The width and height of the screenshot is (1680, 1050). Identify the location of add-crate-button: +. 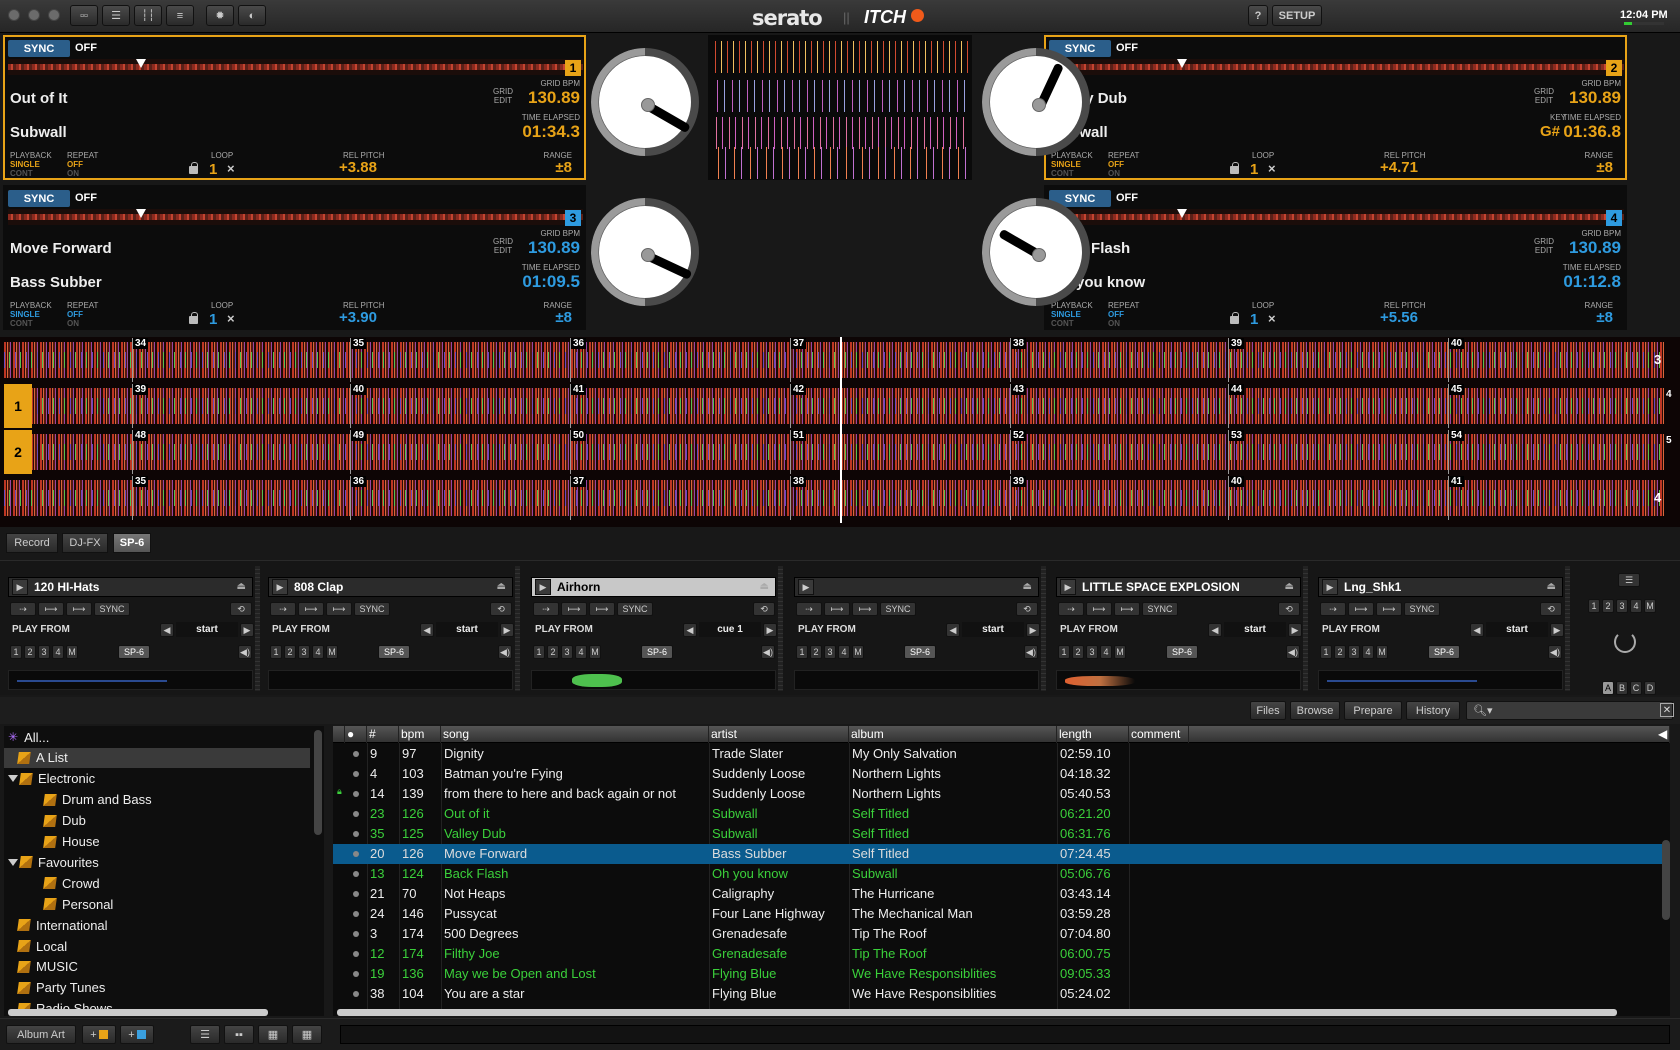
(99, 1034).